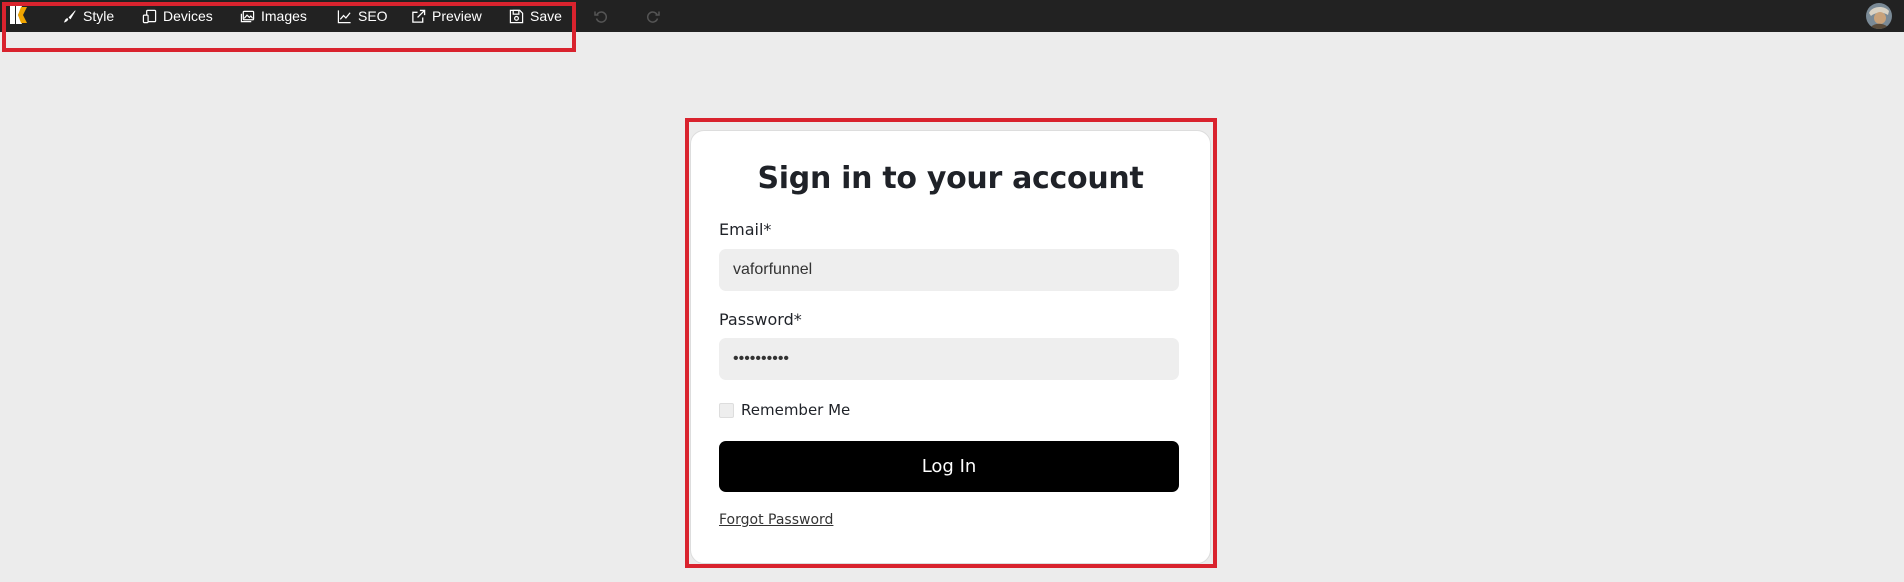 The image size is (1904, 582). Describe the element at coordinates (247, 16) in the screenshot. I see `images-icon` at that location.